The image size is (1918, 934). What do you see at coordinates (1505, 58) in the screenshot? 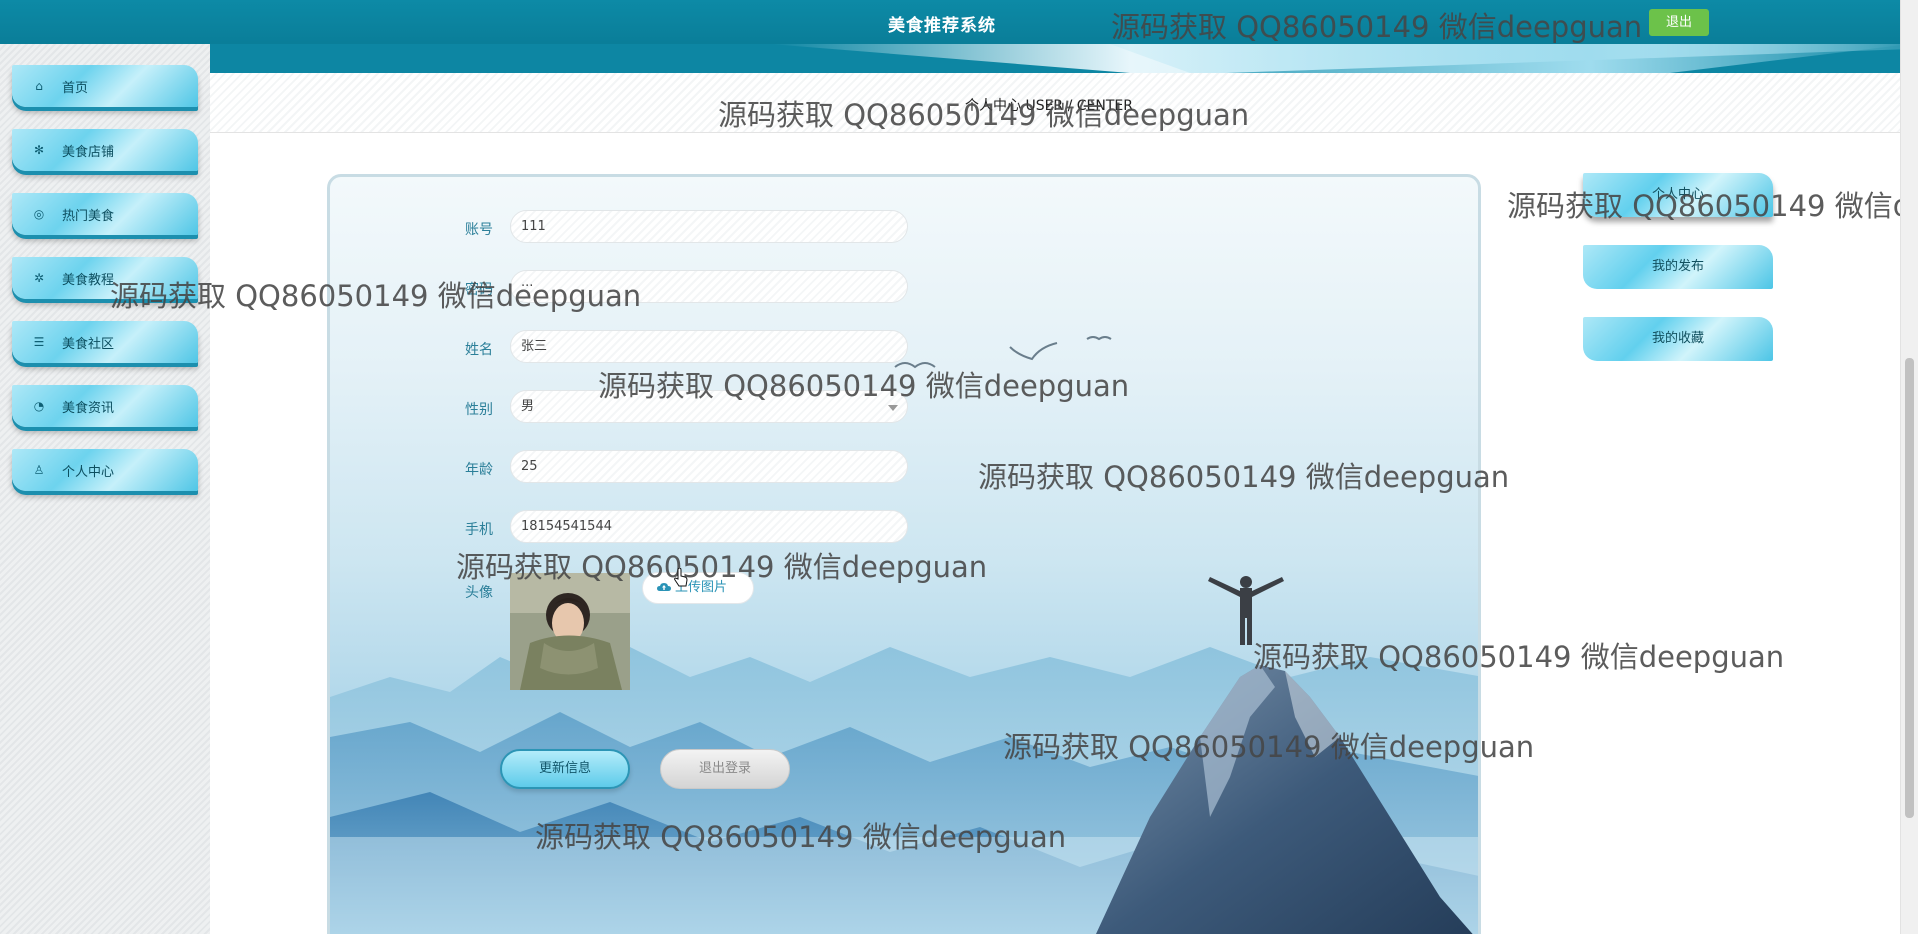
I see `header-swoosh-light` at bounding box center [1505, 58].